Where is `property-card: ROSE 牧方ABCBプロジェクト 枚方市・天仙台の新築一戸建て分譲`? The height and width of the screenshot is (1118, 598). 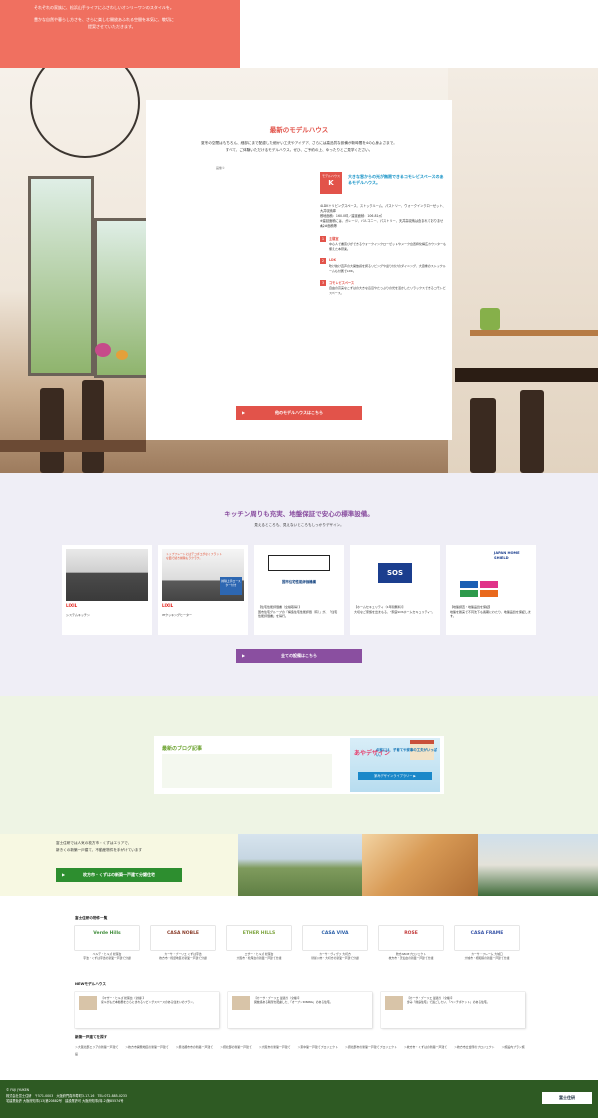
property-card: ROSE 牧方ABCBプロジェクト 枚方市・天仙台の新築一戸建て分譲 is located at coordinates (411, 946).